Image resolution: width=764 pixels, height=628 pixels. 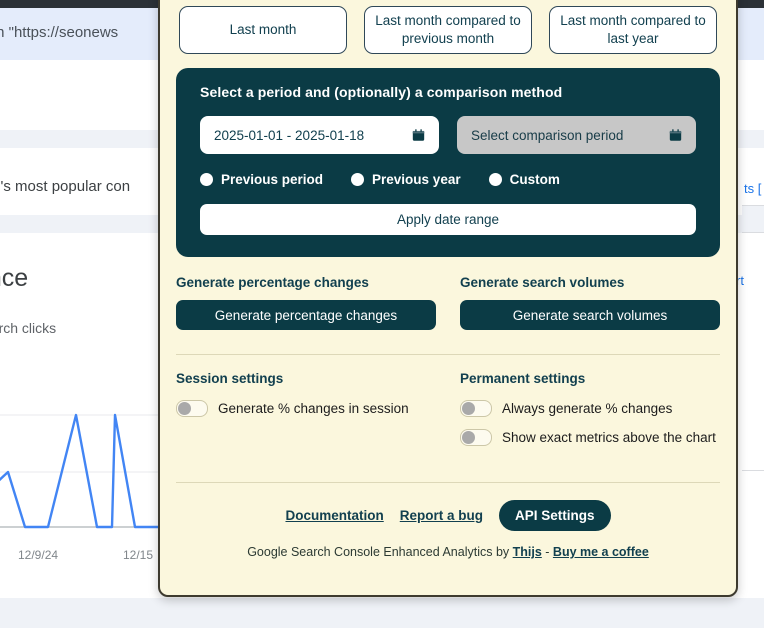 I want to click on permanent-settings-heading: Permanent settings, so click(x=523, y=378).